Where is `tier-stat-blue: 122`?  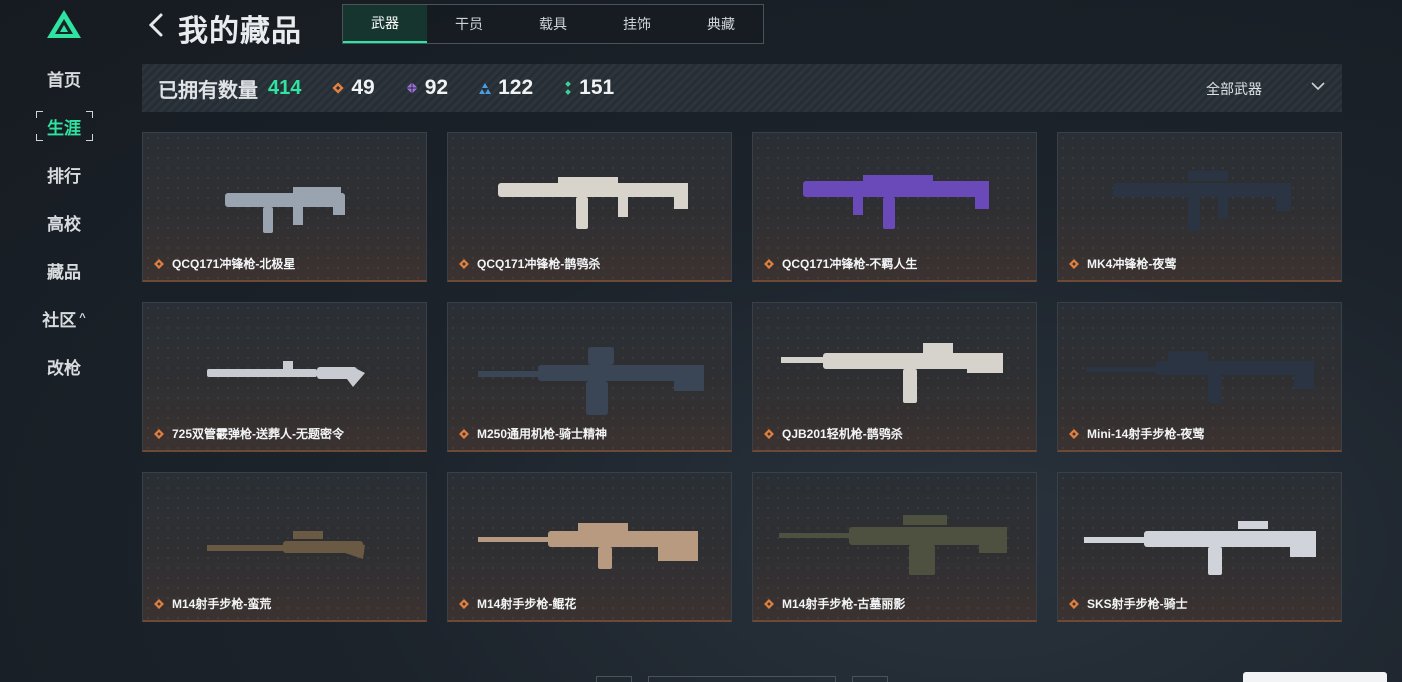 tier-stat-blue: 122 is located at coordinates (505, 88).